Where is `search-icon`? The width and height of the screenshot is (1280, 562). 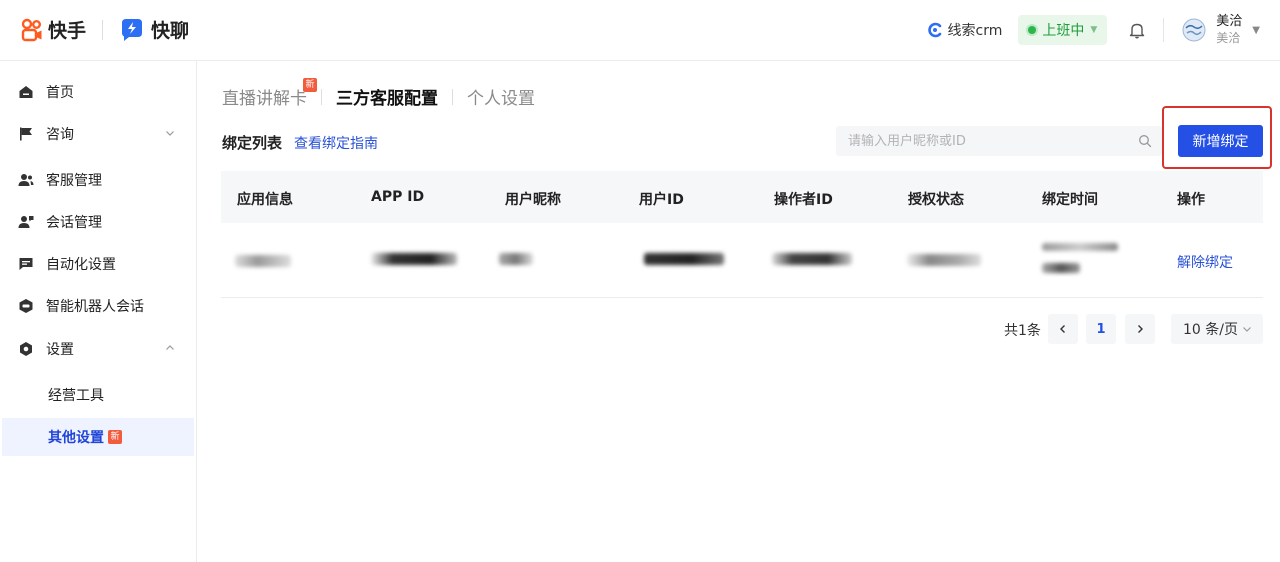 search-icon is located at coordinates (1145, 141).